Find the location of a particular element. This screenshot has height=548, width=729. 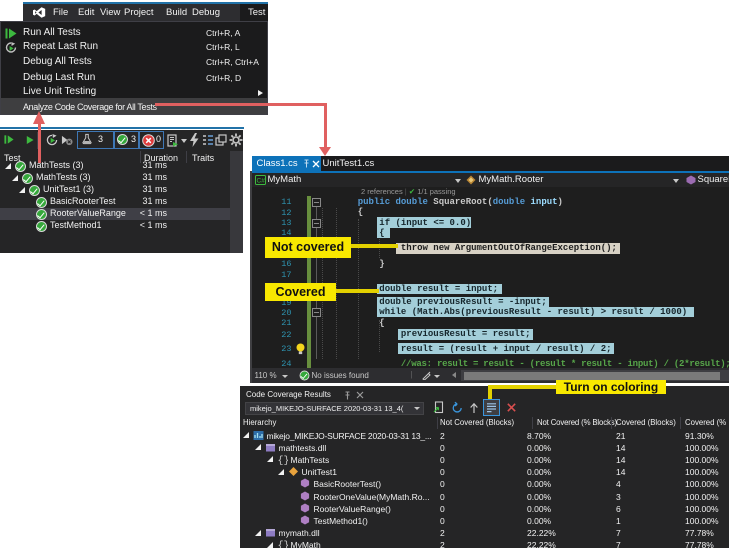

svg-text: C# is located at coordinates (260, 181).